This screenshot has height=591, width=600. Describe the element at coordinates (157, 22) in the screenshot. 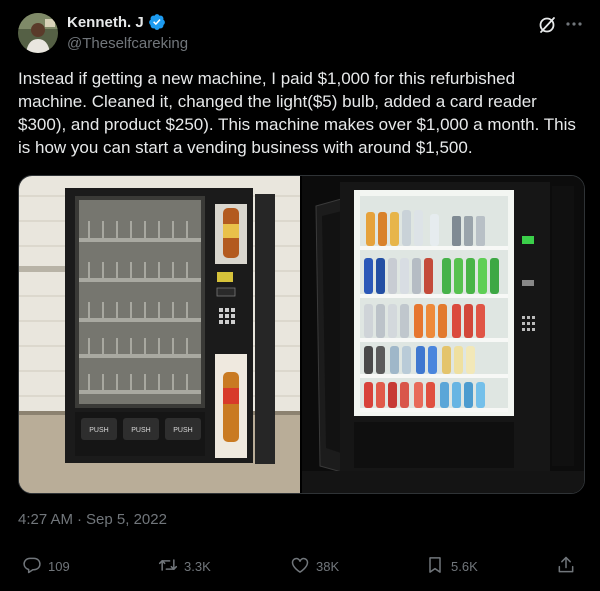

I see `verified-badge-icon` at that location.